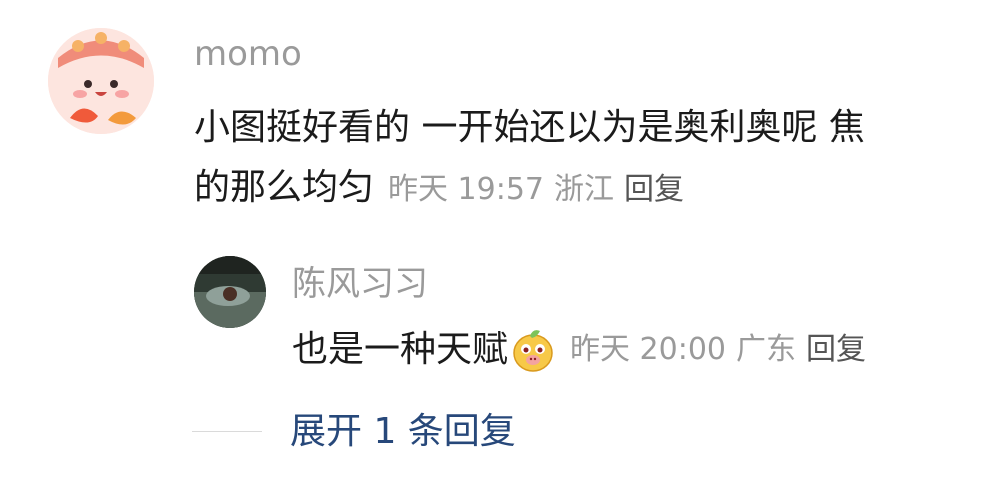 The image size is (1005, 491). Describe the element at coordinates (529, 127) in the screenshot. I see `comment-text-line: 小图挺好看的 一开始还以为是奥利奥呢 焦` at that location.